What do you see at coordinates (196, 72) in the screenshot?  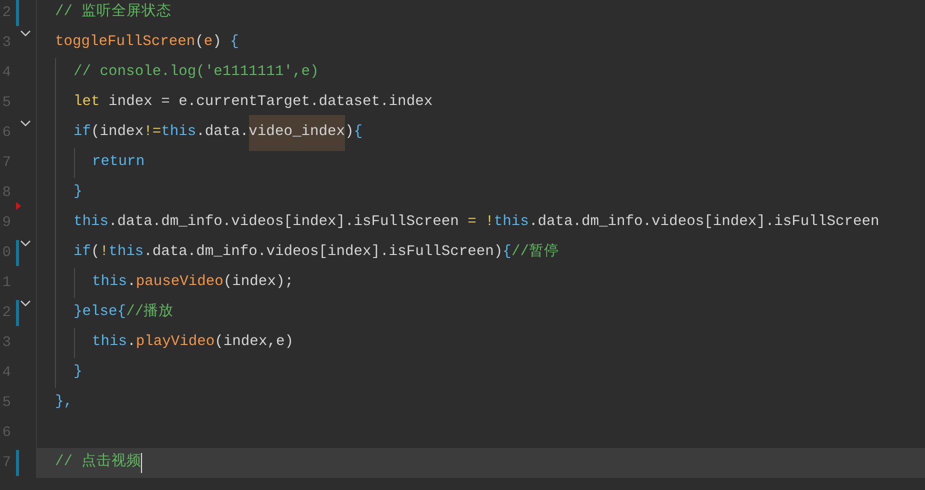 I see `code-comment: // console.log('e1111111',e)` at bounding box center [196, 72].